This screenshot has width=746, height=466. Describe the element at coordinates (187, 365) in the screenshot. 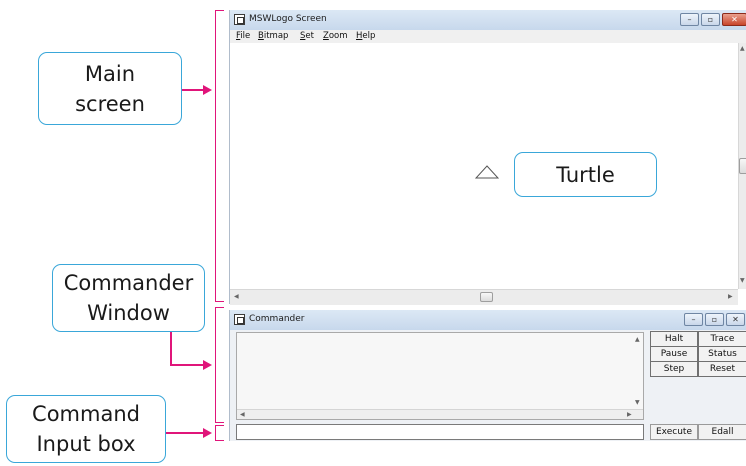

I see `commander-arrow-horizontal` at that location.